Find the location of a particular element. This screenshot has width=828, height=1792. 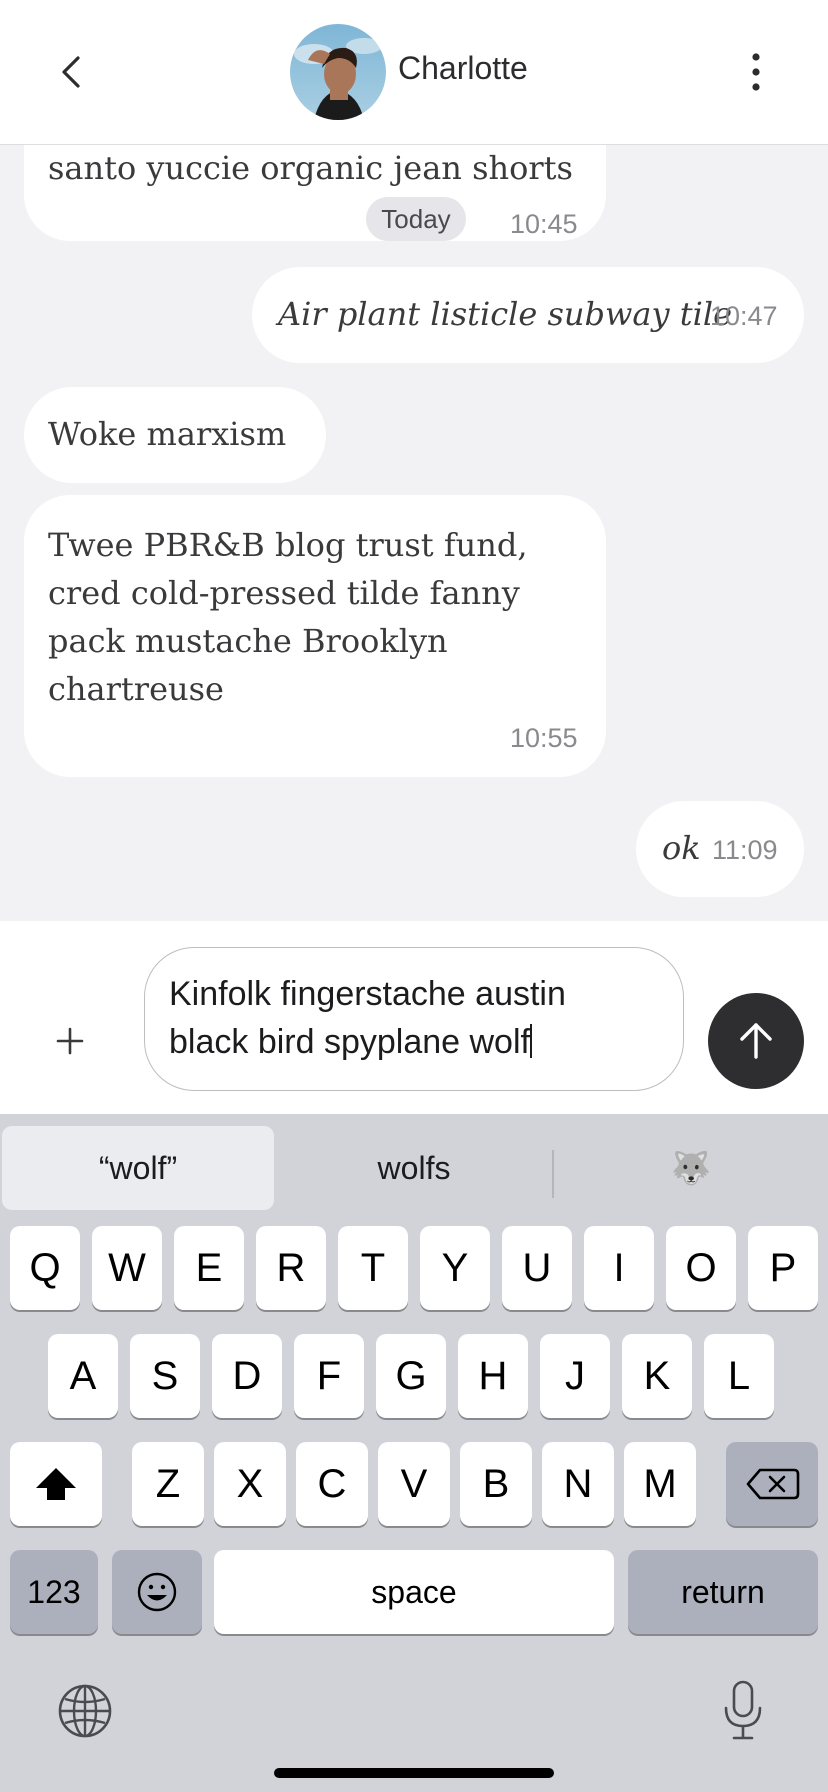

message-time: 10:47 is located at coordinates (744, 316).